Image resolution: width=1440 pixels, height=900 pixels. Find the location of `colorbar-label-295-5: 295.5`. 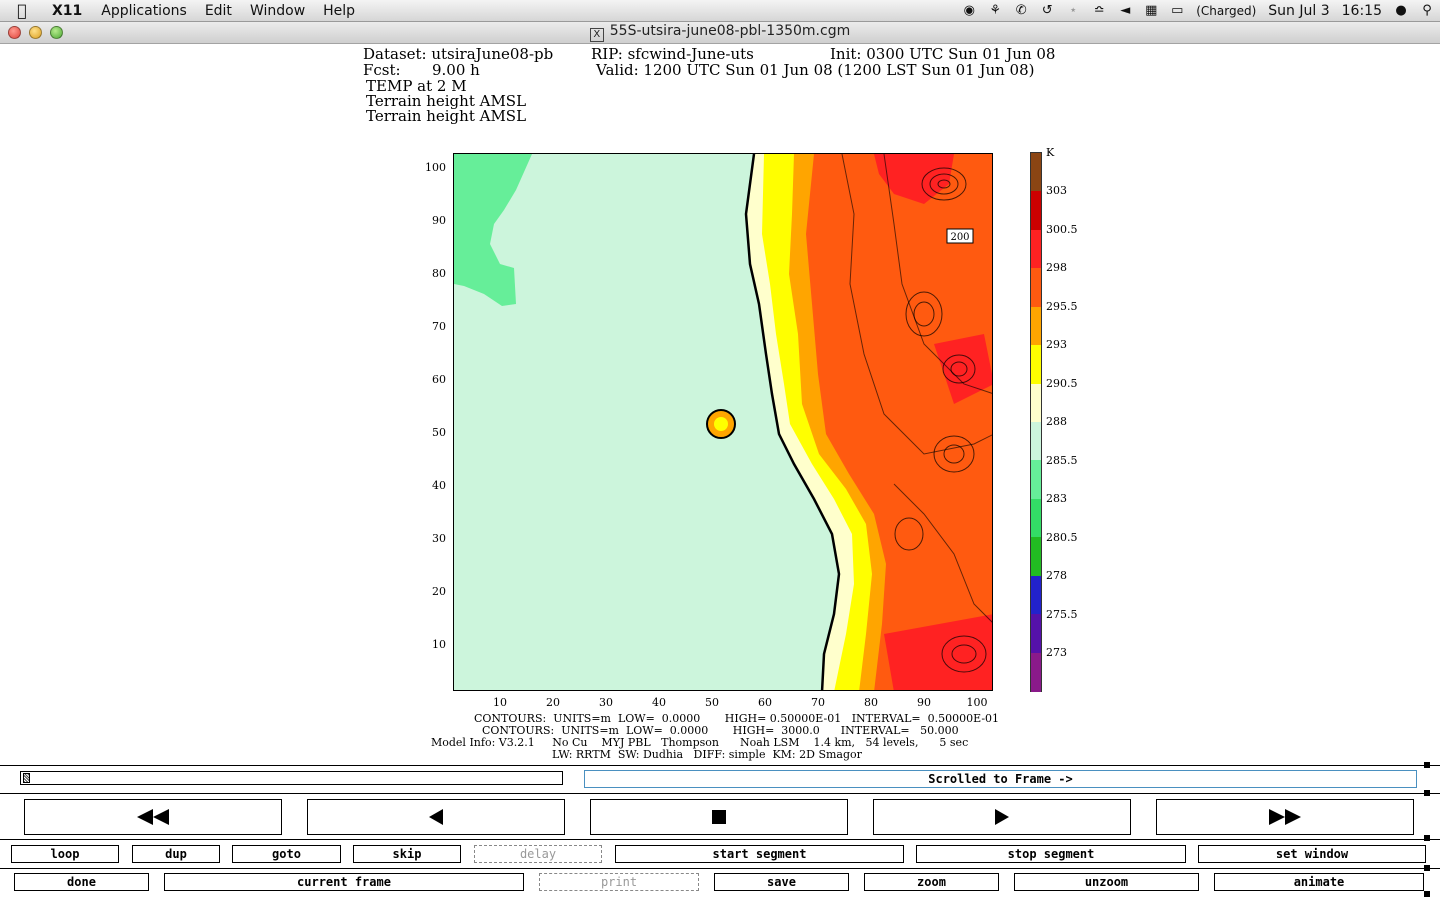

colorbar-label-295-5: 295.5 is located at coordinates (1062, 306).